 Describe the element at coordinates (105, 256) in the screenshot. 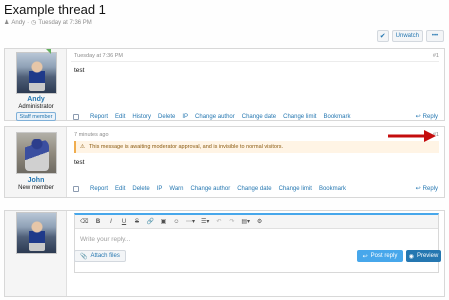

I see `attach-label: Attach files` at that location.